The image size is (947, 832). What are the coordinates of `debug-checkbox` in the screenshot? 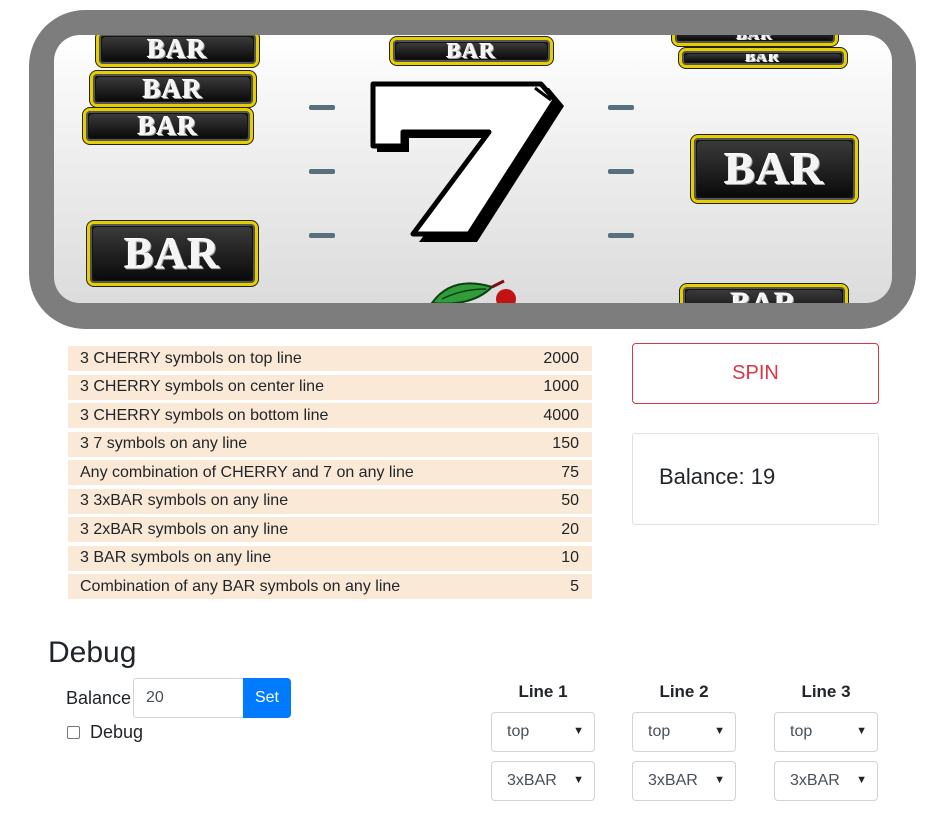 It's located at (73, 732).